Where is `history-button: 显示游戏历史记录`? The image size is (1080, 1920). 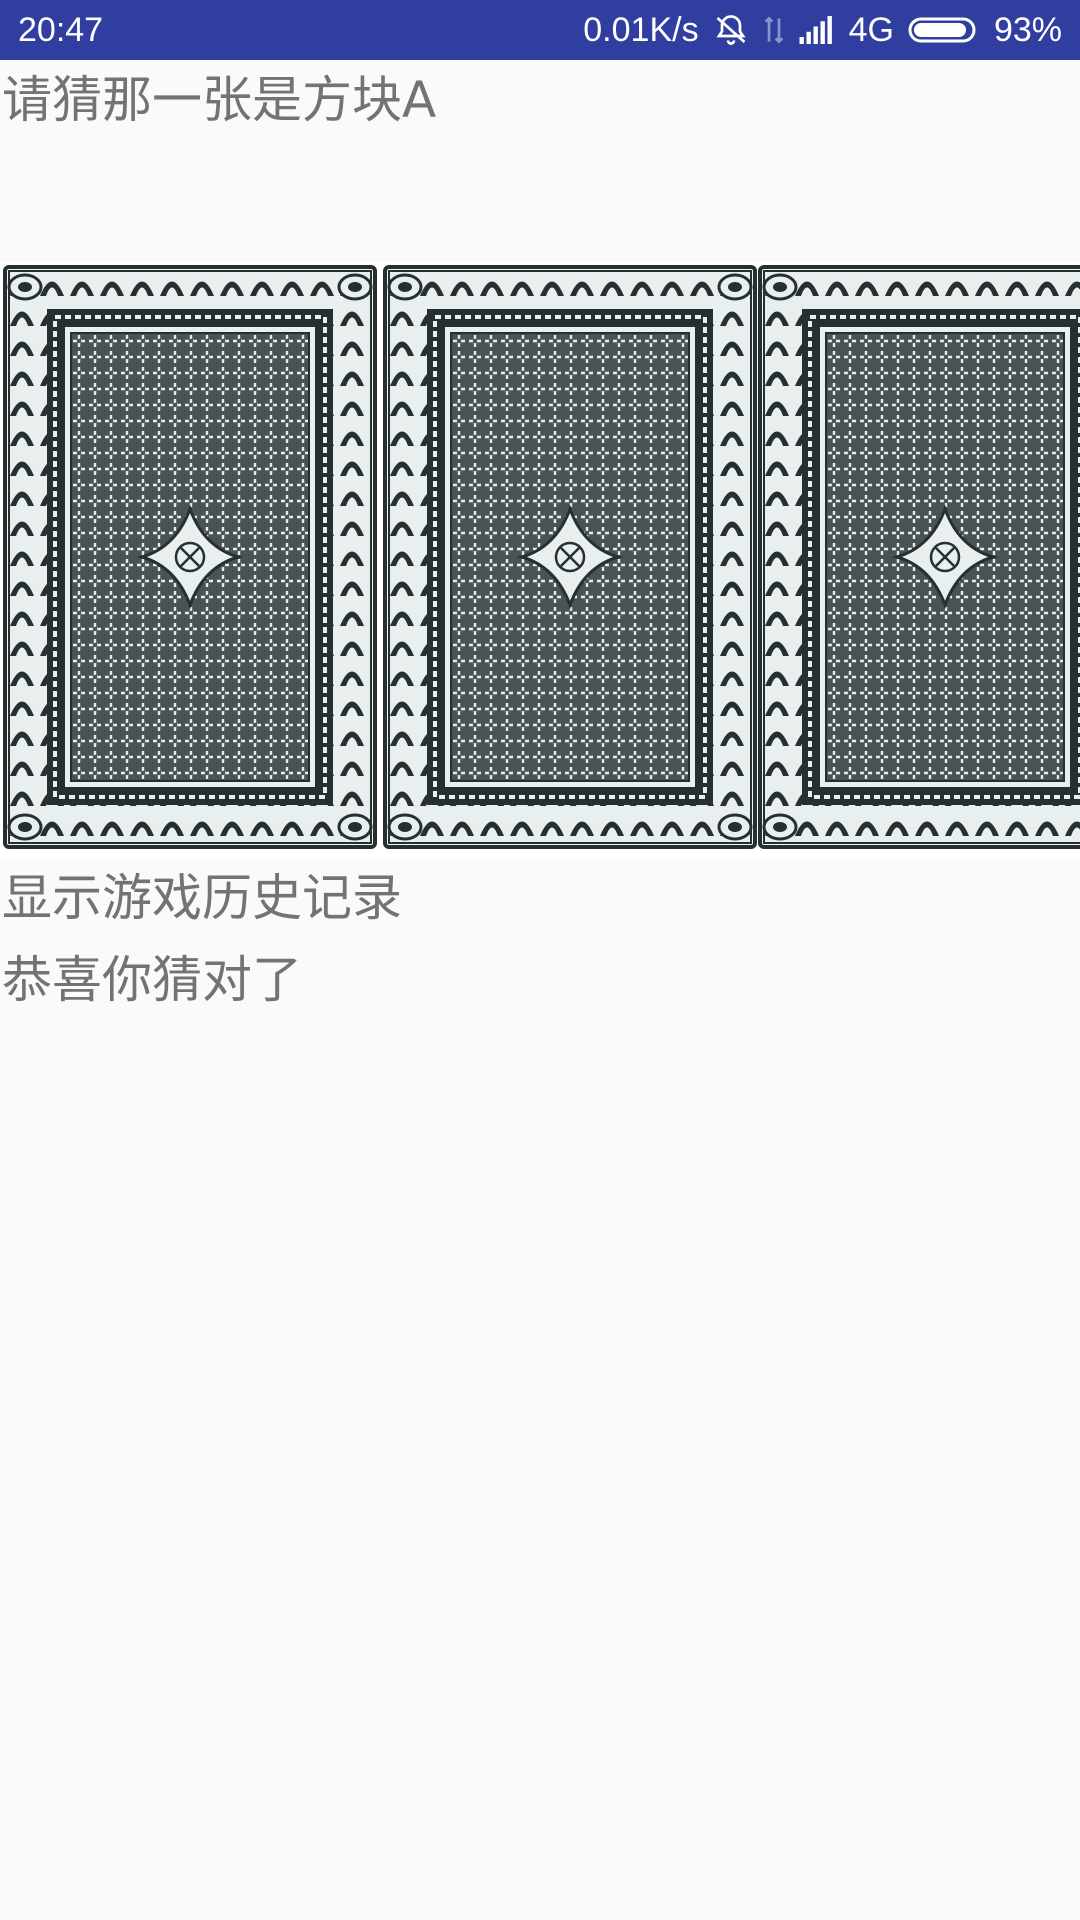
history-button: 显示游戏历史记录 is located at coordinates (202, 898).